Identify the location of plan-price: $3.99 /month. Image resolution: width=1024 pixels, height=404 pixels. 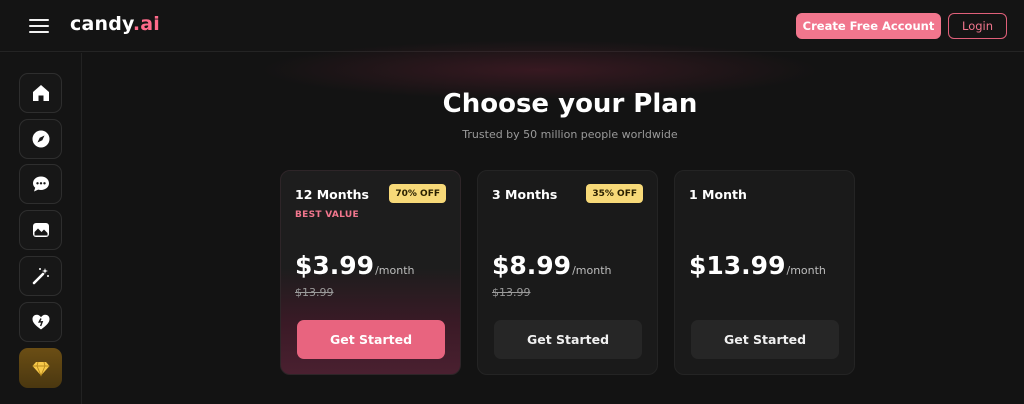
(355, 265).